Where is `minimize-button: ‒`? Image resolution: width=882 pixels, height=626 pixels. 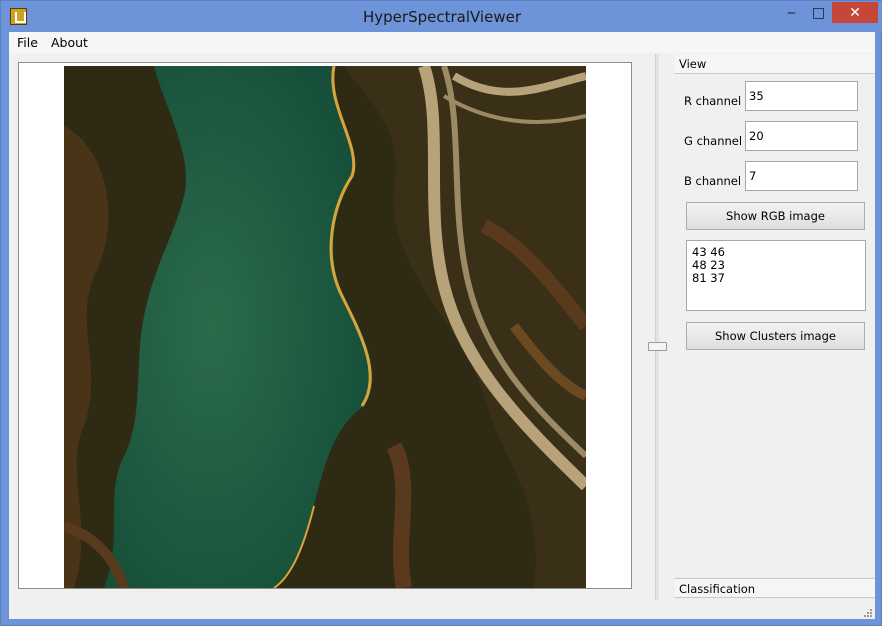
minimize-button: ‒ is located at coordinates (791, 12).